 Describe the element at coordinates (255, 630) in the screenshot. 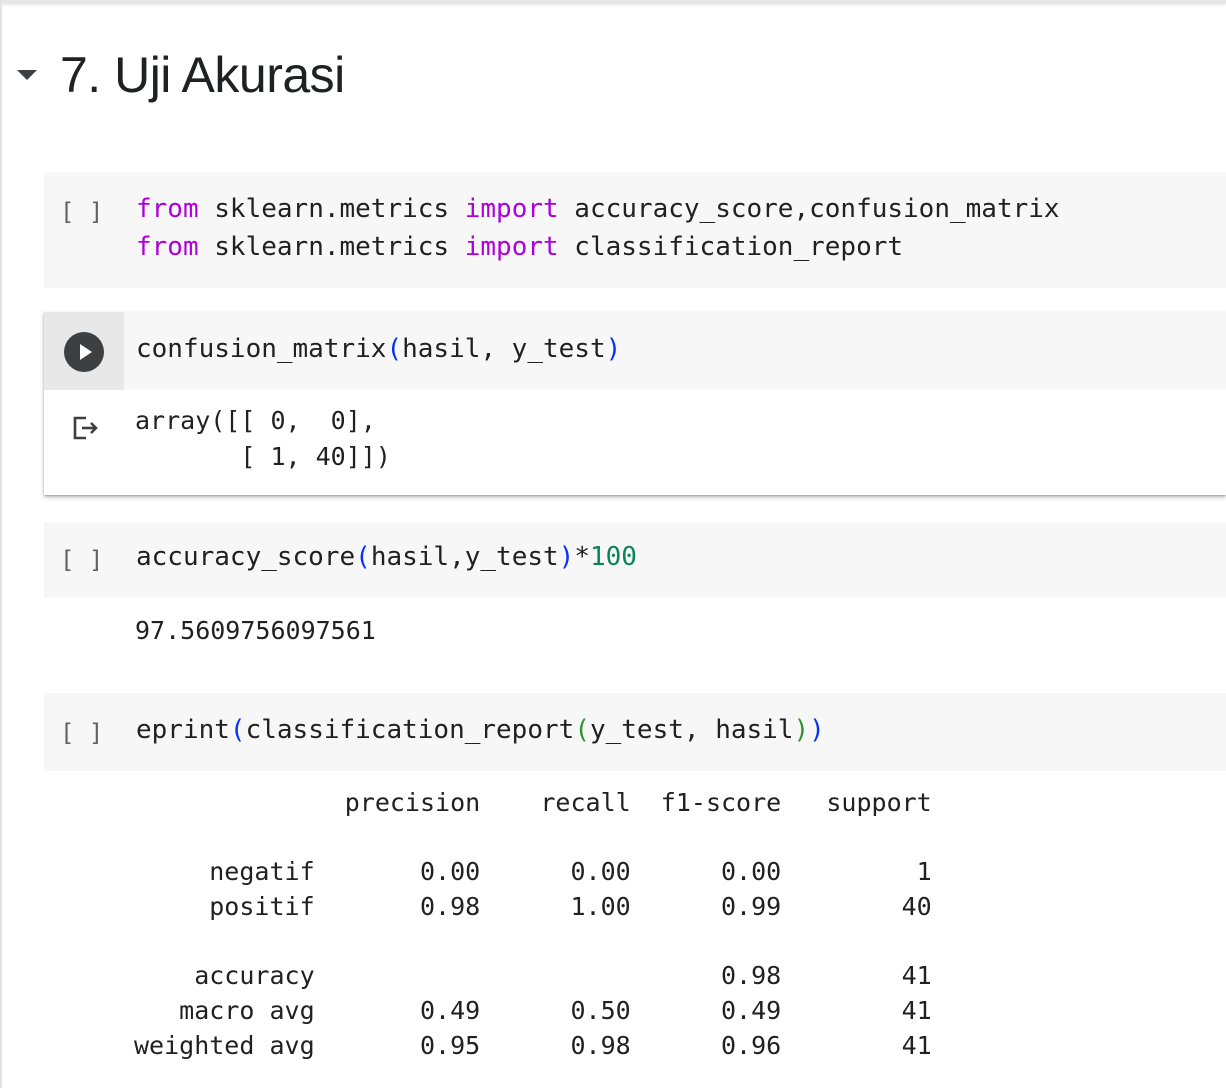

I see `accuracy-output: 97.5609756097561` at that location.